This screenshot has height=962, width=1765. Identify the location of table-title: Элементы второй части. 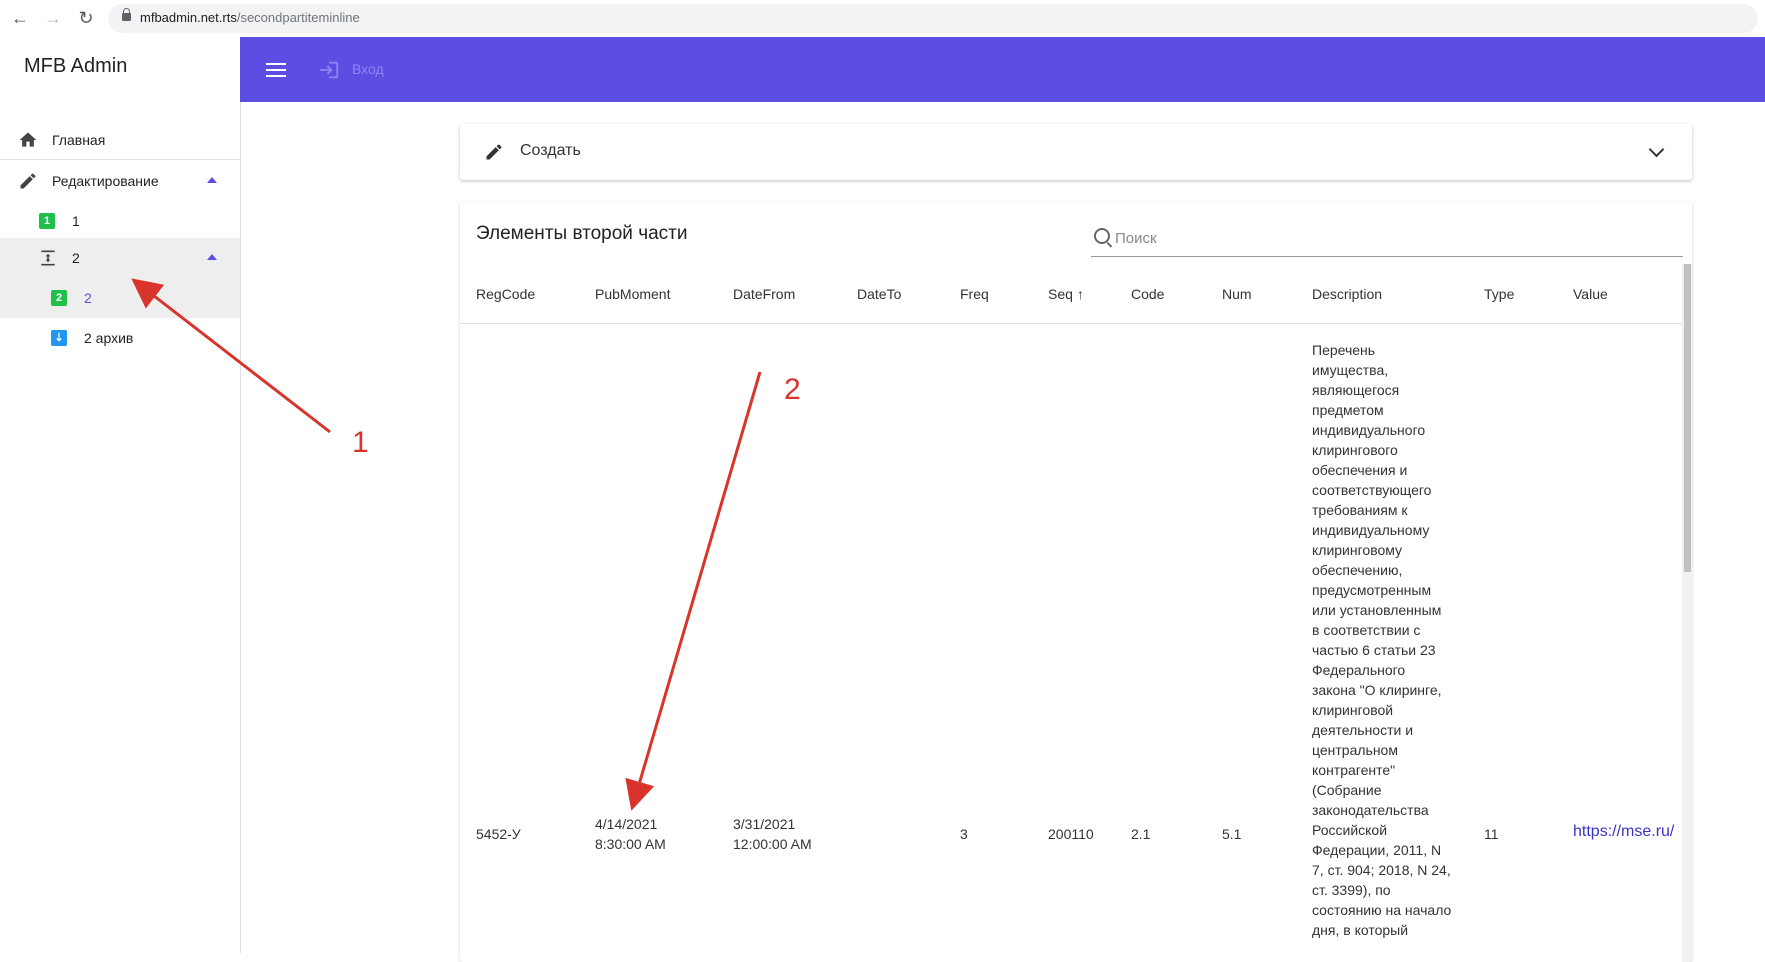
(582, 233).